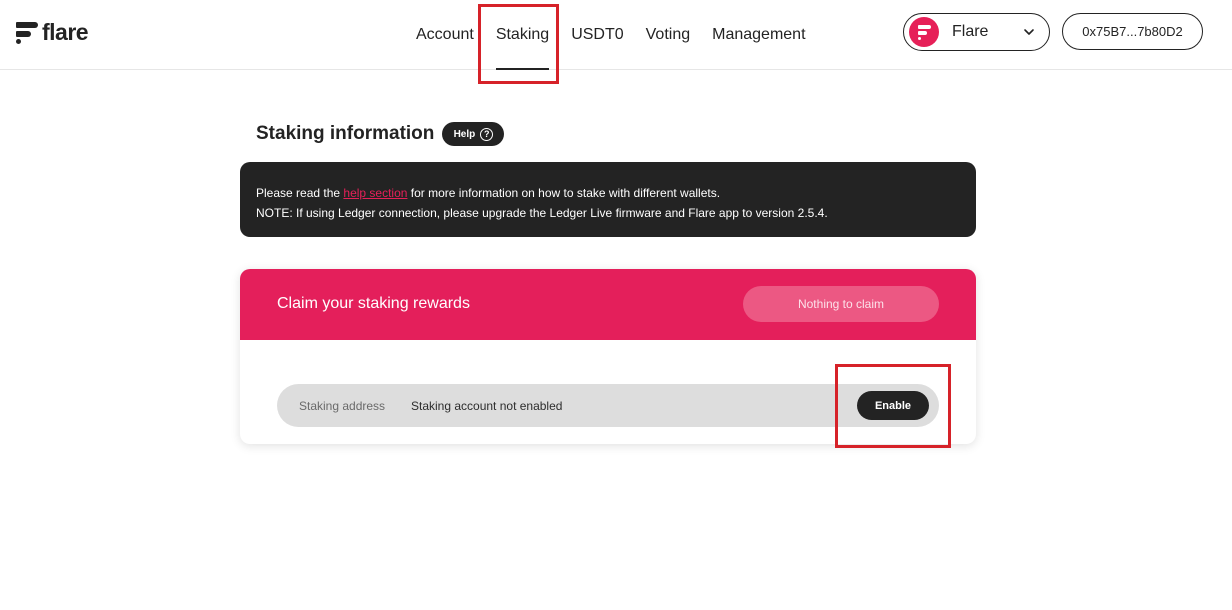 Image resolution: width=1232 pixels, height=610 pixels. I want to click on flare-network-icon, so click(924, 32).